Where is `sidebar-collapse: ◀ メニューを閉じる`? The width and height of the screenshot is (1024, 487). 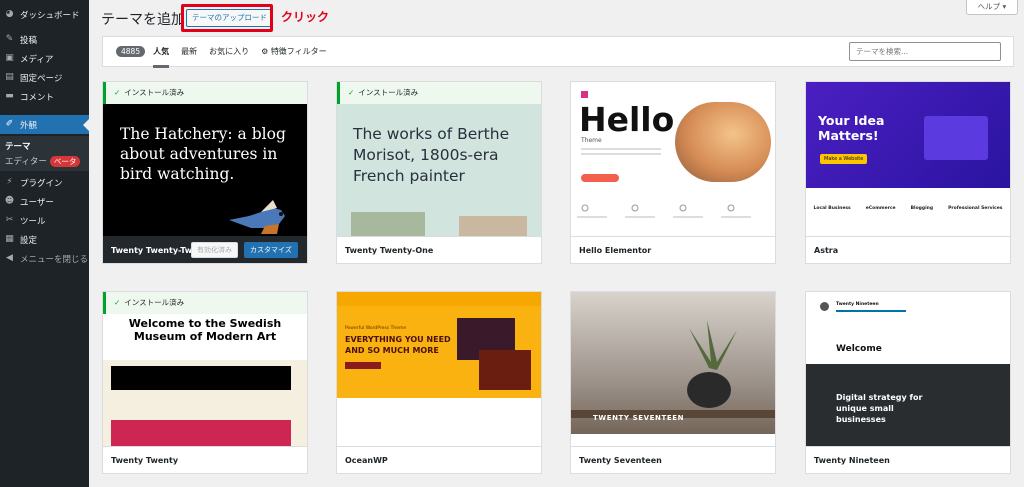 sidebar-collapse: ◀ メニューを閉じる is located at coordinates (44, 258).